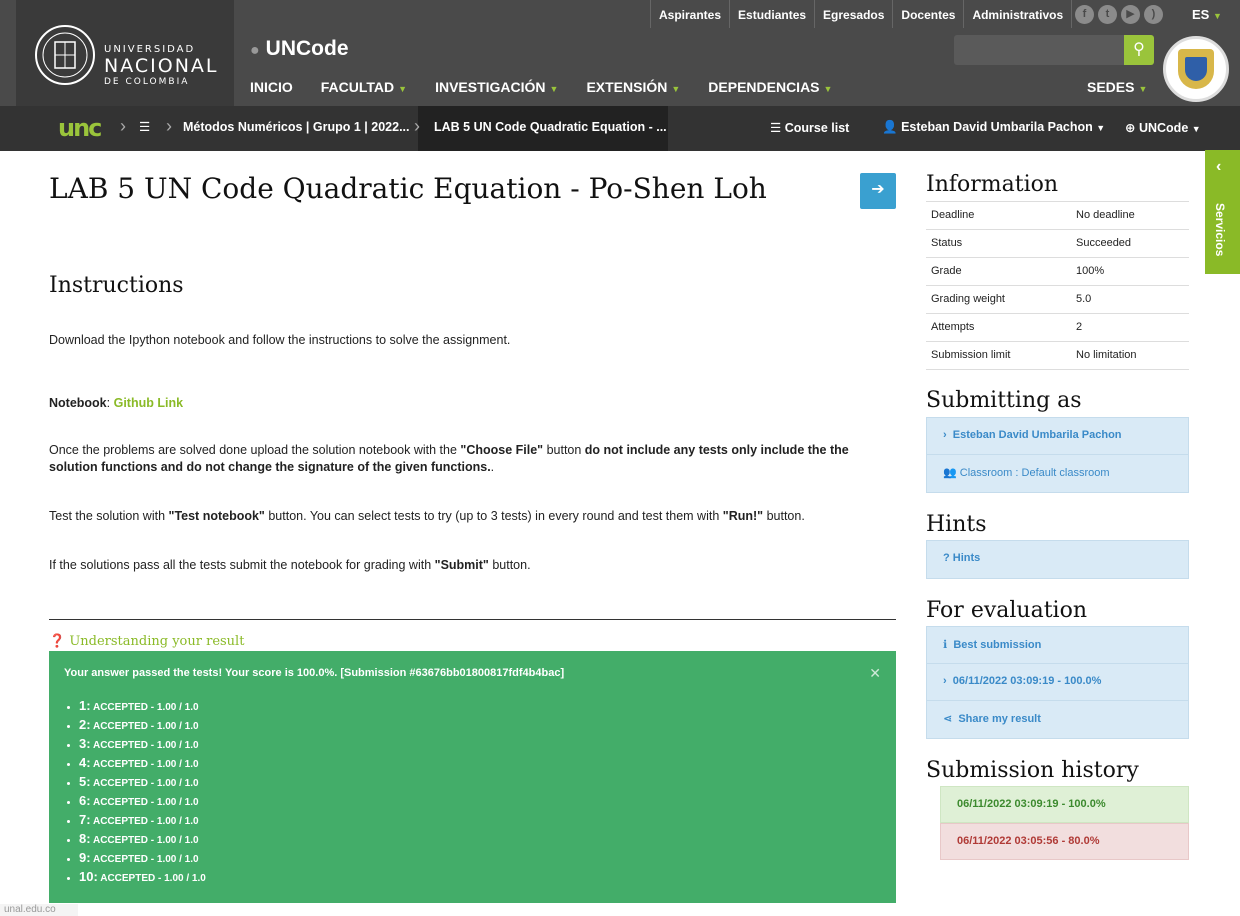 This screenshot has height=916, width=1240. I want to click on university-line2: NACIONAL, so click(161, 66).